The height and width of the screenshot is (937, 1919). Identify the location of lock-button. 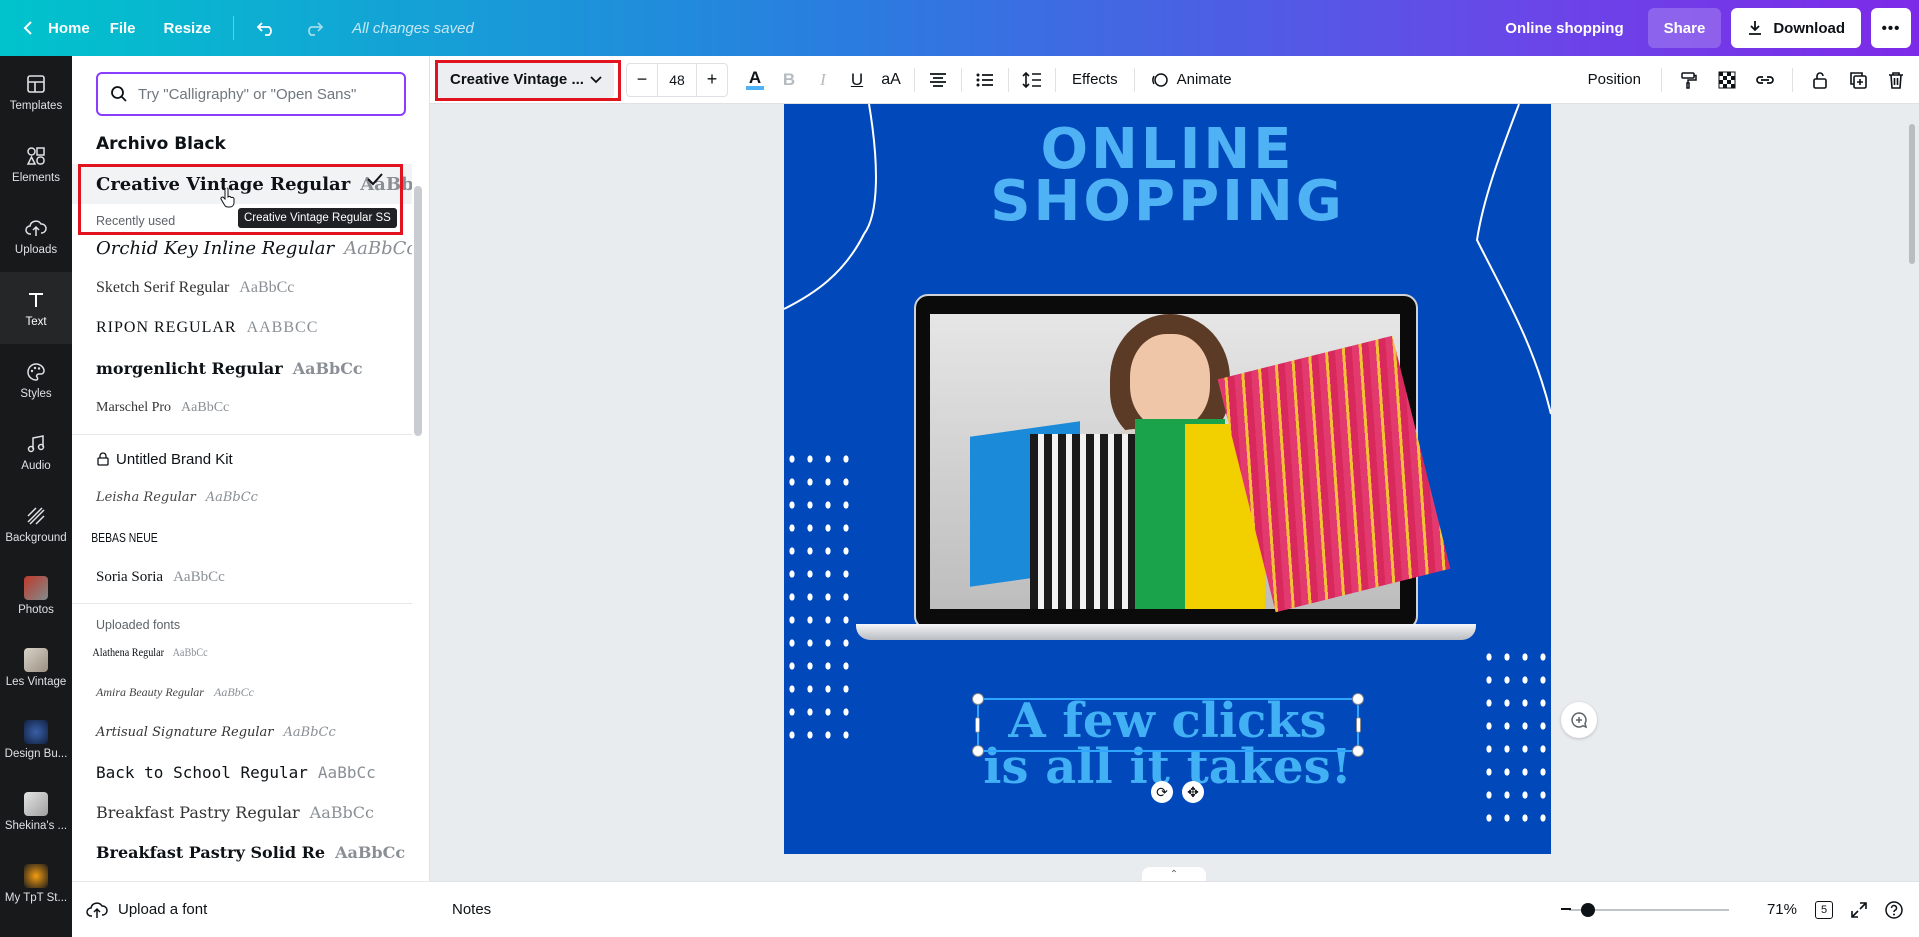
(1820, 80).